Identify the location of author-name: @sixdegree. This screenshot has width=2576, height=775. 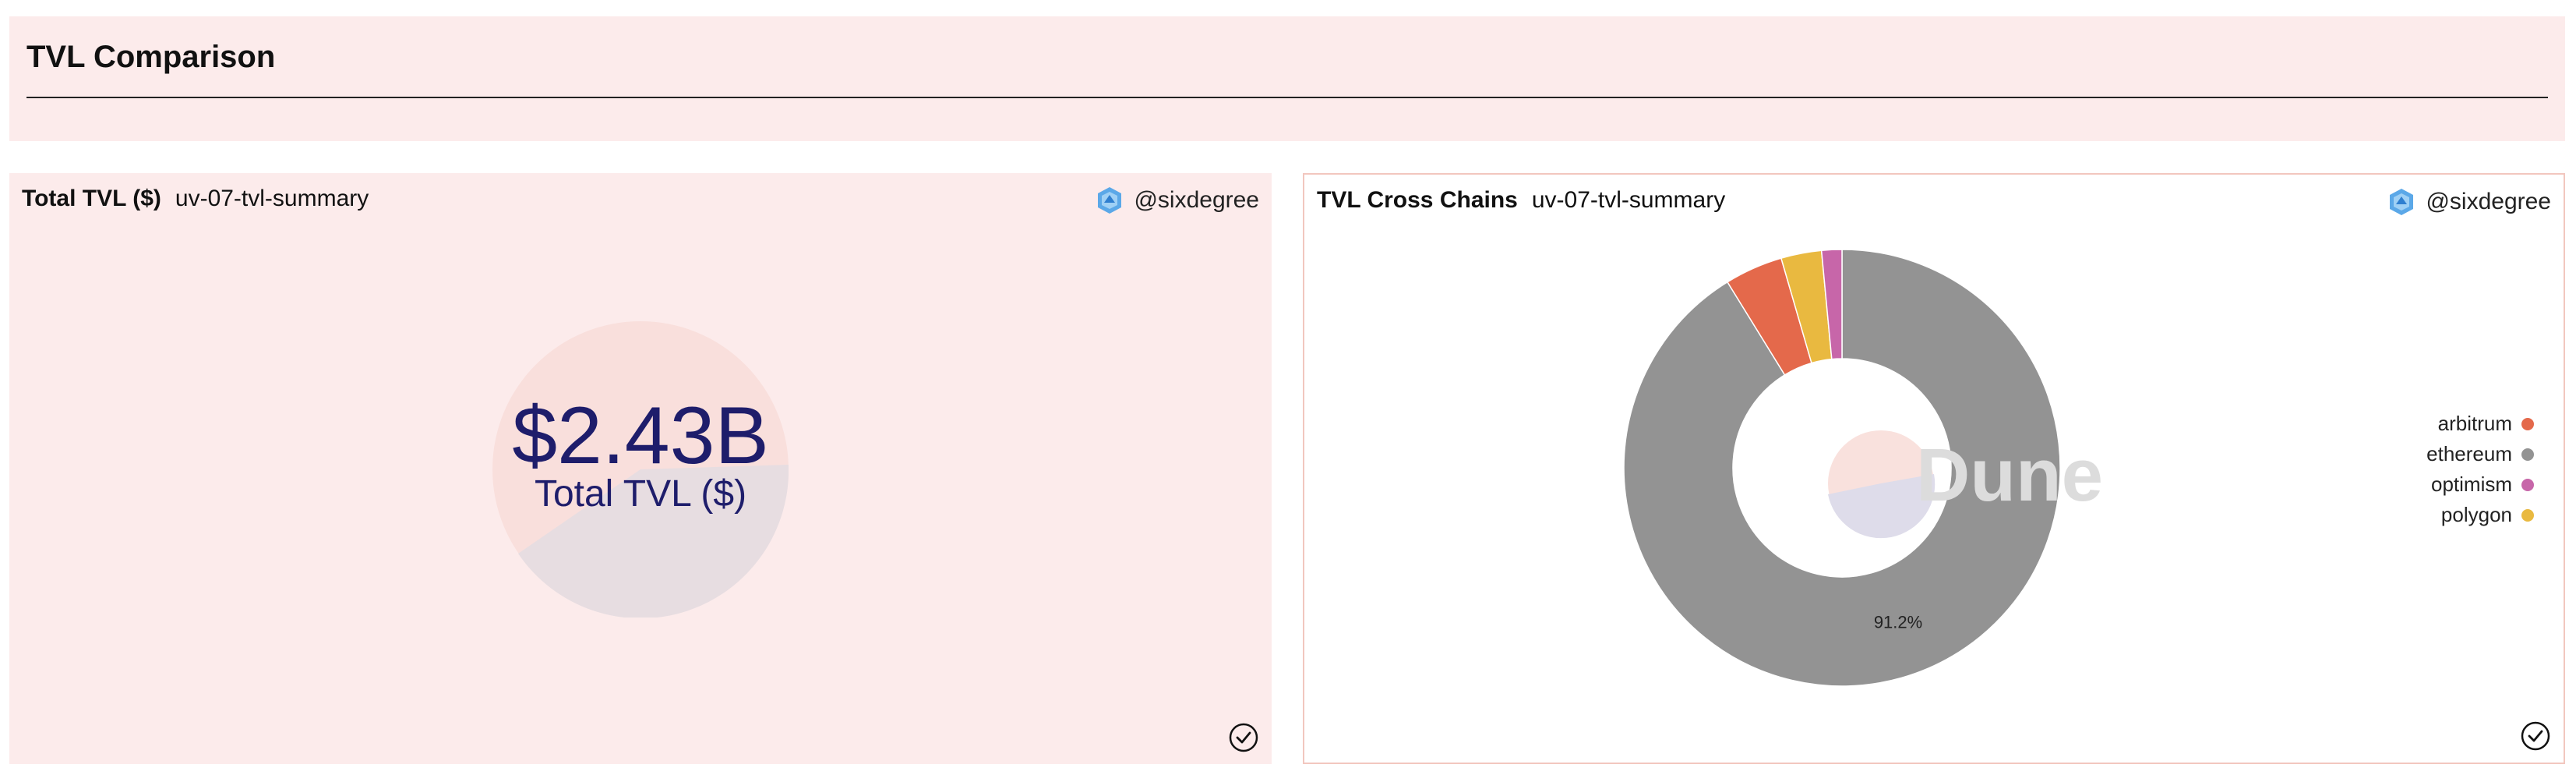
(1196, 200).